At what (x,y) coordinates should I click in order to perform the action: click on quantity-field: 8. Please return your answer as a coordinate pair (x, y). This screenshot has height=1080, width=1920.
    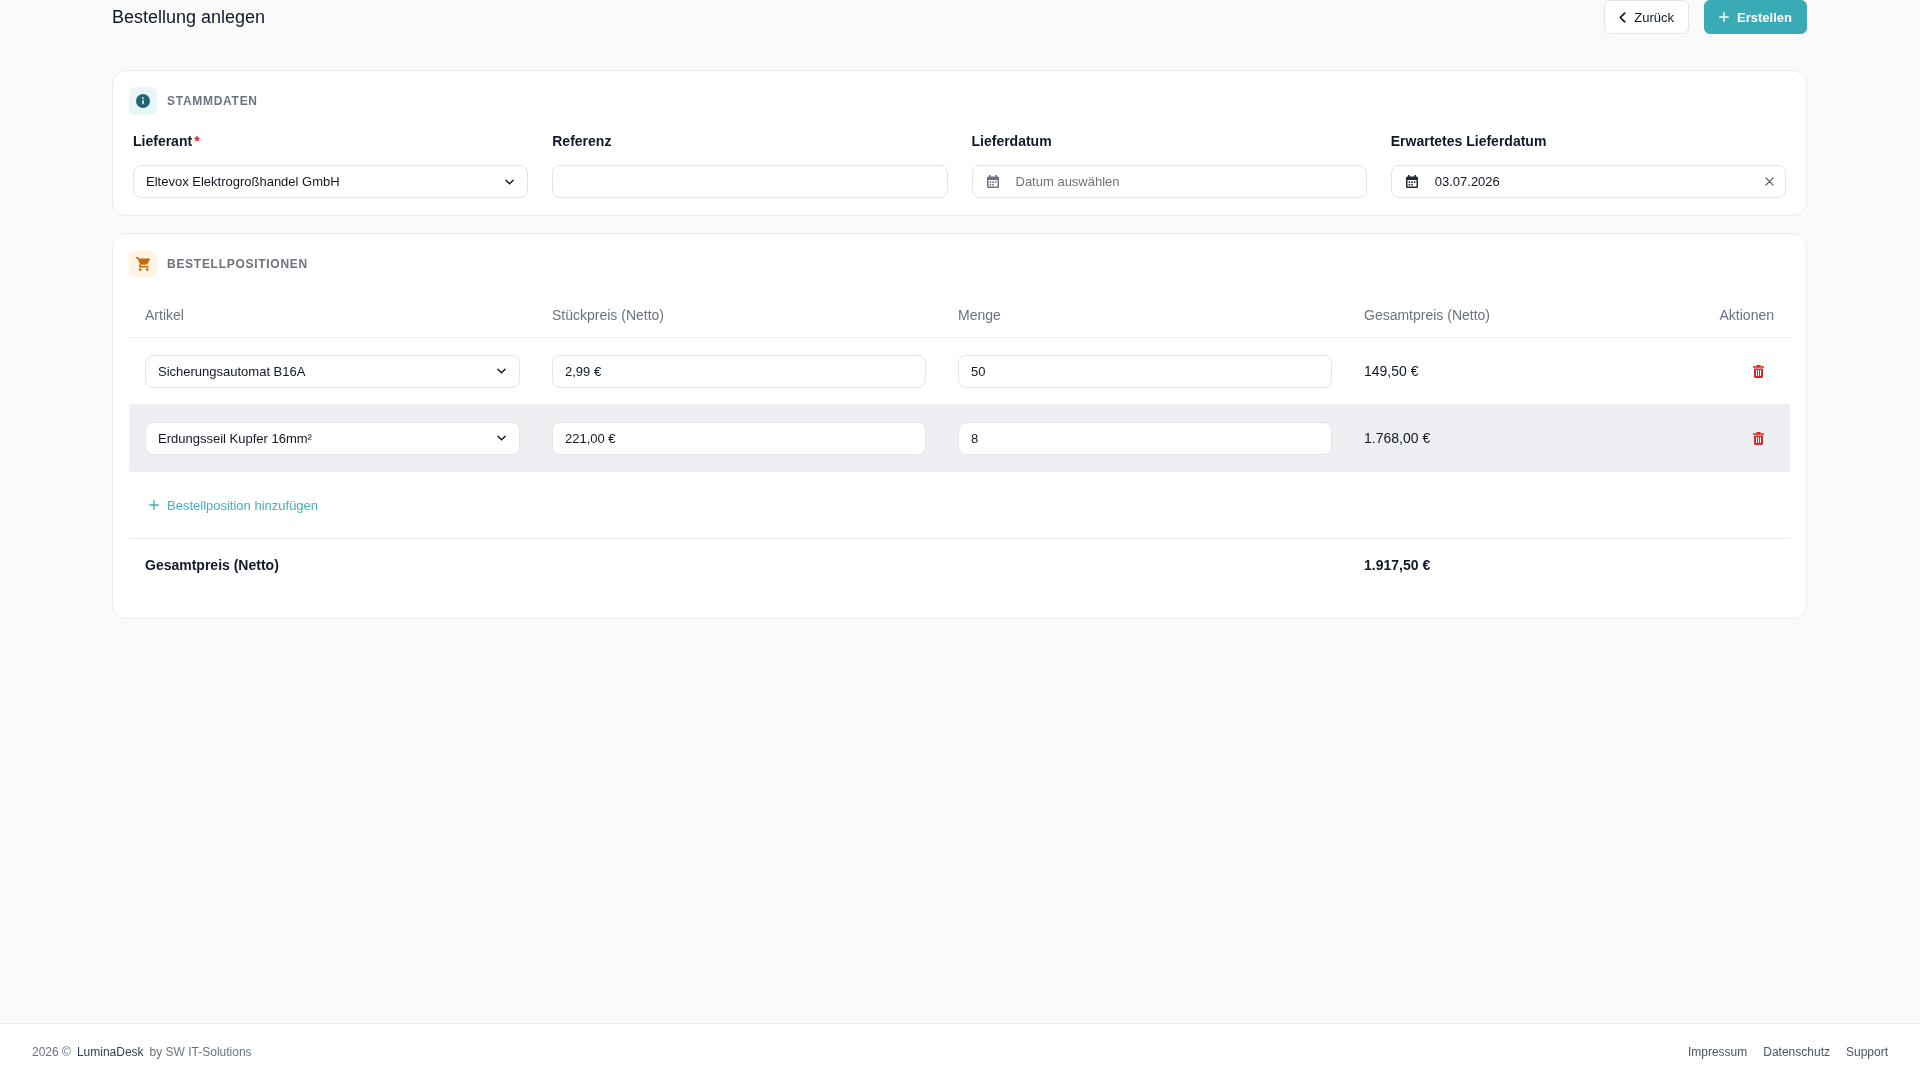
    Looking at the image, I should click on (1145, 438).